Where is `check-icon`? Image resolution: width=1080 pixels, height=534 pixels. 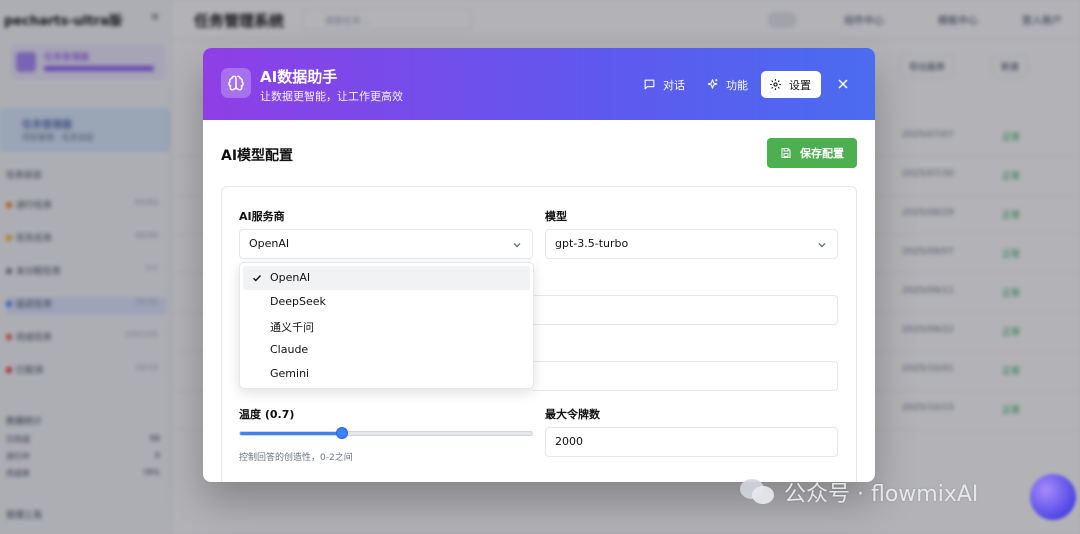
check-icon is located at coordinates (257, 278).